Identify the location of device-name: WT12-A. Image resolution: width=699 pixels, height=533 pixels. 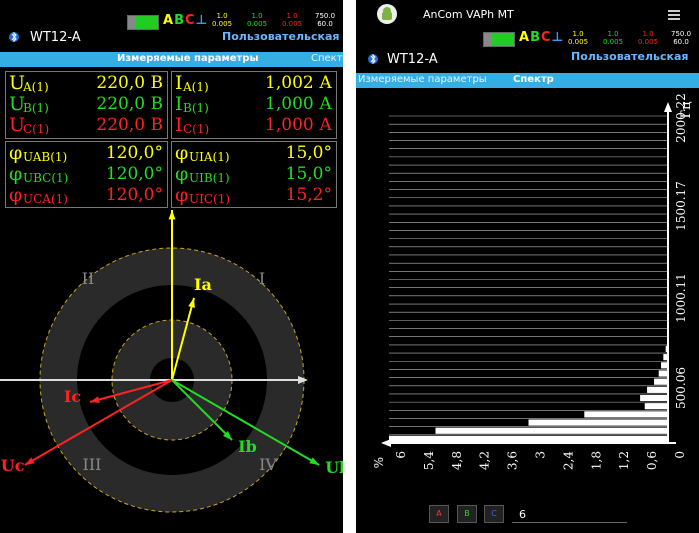
(55, 37).